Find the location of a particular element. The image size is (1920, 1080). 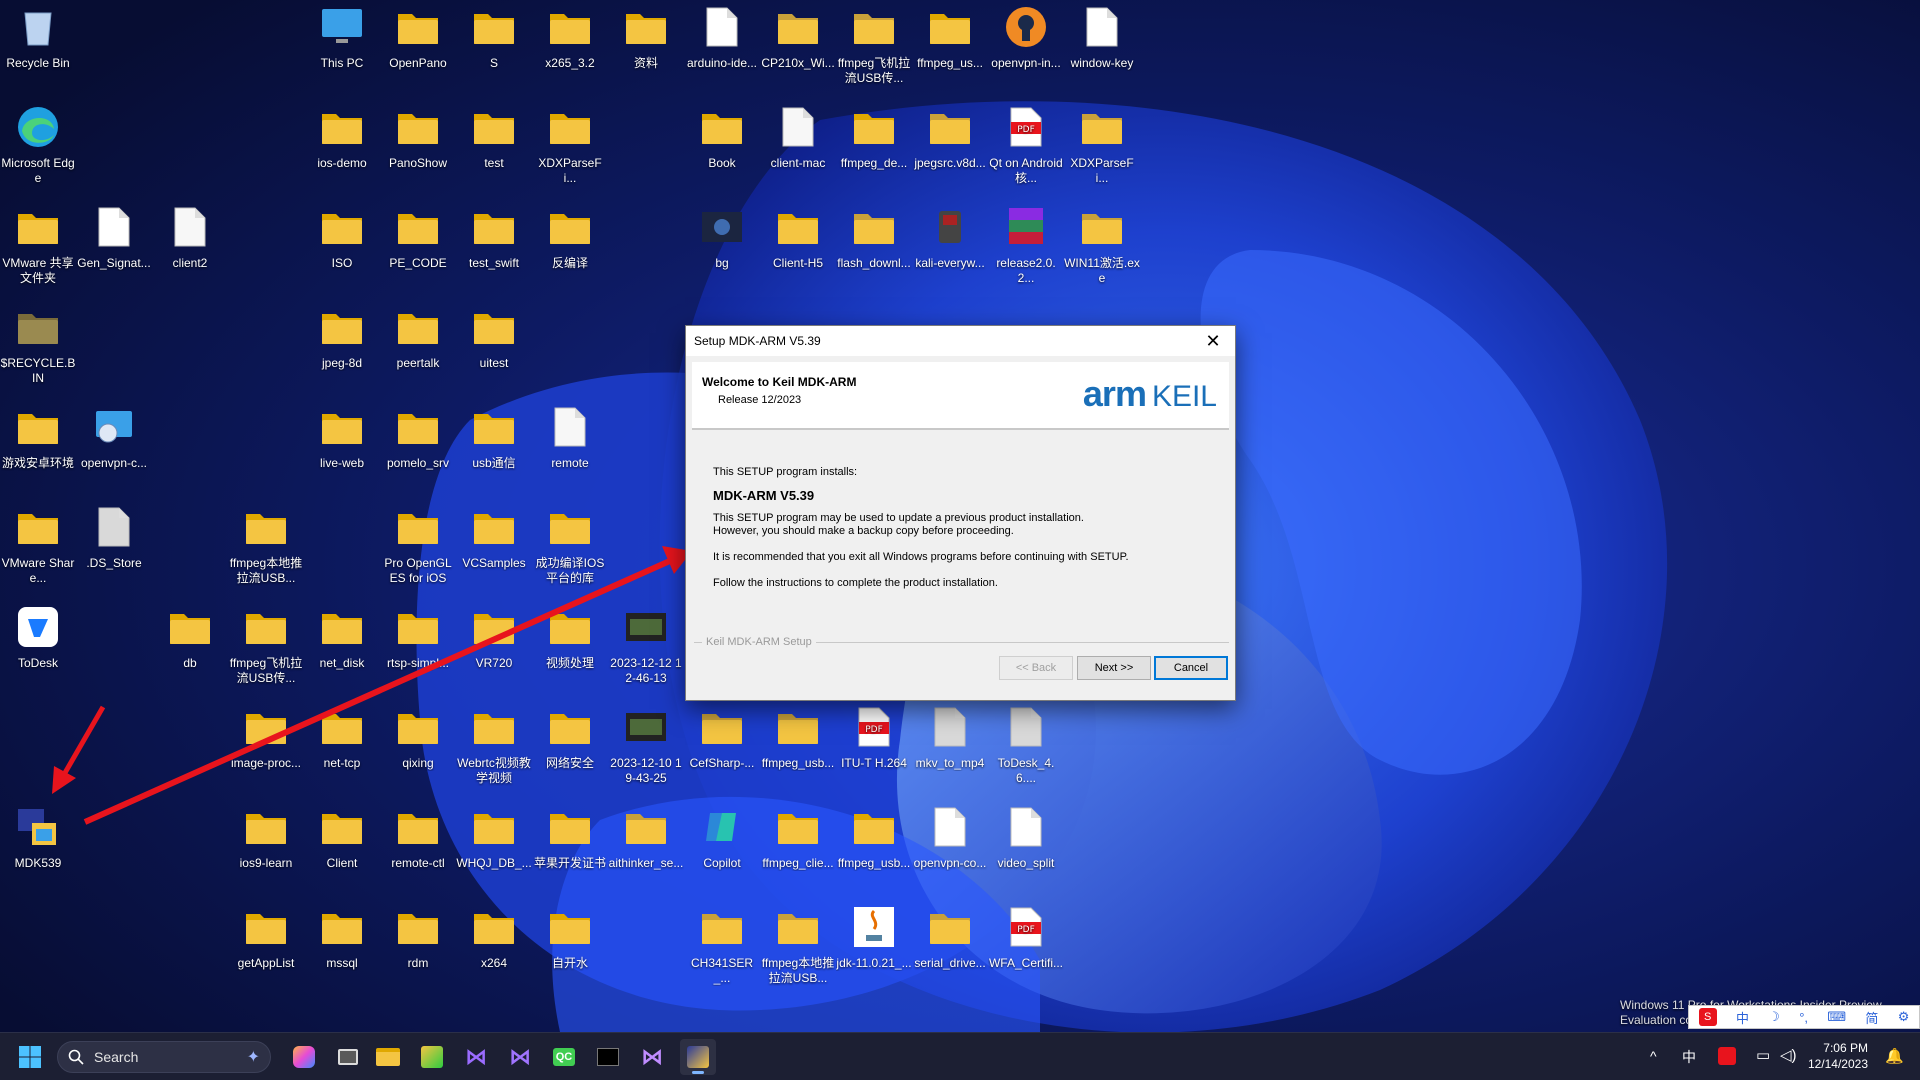

desktop-icon: video_split is located at coordinates (1026, 850).